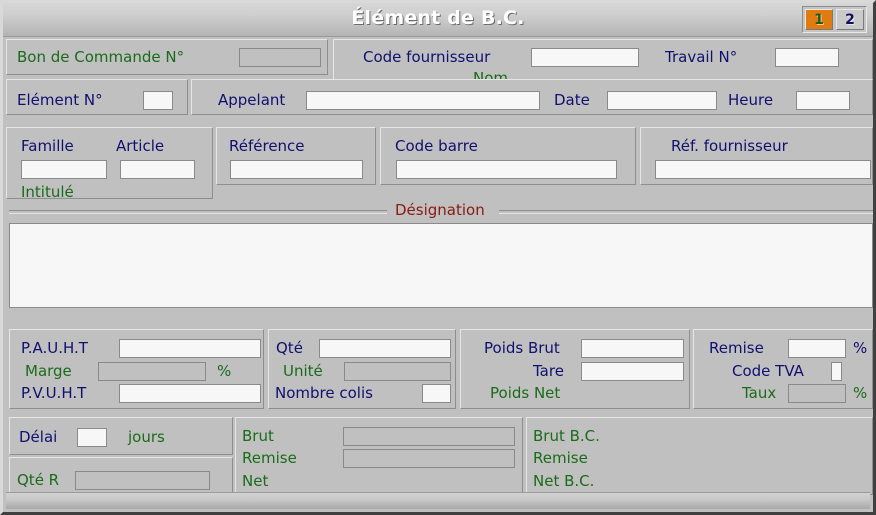 The image size is (876, 515). What do you see at coordinates (817, 393) in the screenshot?
I see `taux-input` at bounding box center [817, 393].